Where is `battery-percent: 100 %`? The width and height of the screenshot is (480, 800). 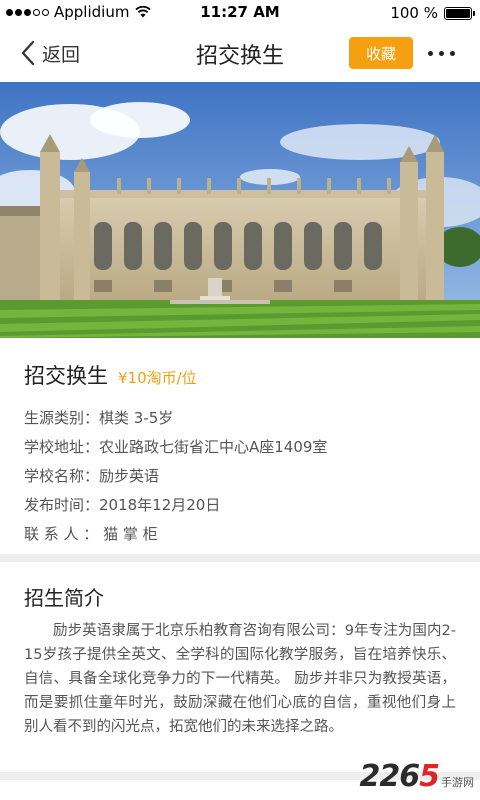 battery-percent: 100 % is located at coordinates (414, 13).